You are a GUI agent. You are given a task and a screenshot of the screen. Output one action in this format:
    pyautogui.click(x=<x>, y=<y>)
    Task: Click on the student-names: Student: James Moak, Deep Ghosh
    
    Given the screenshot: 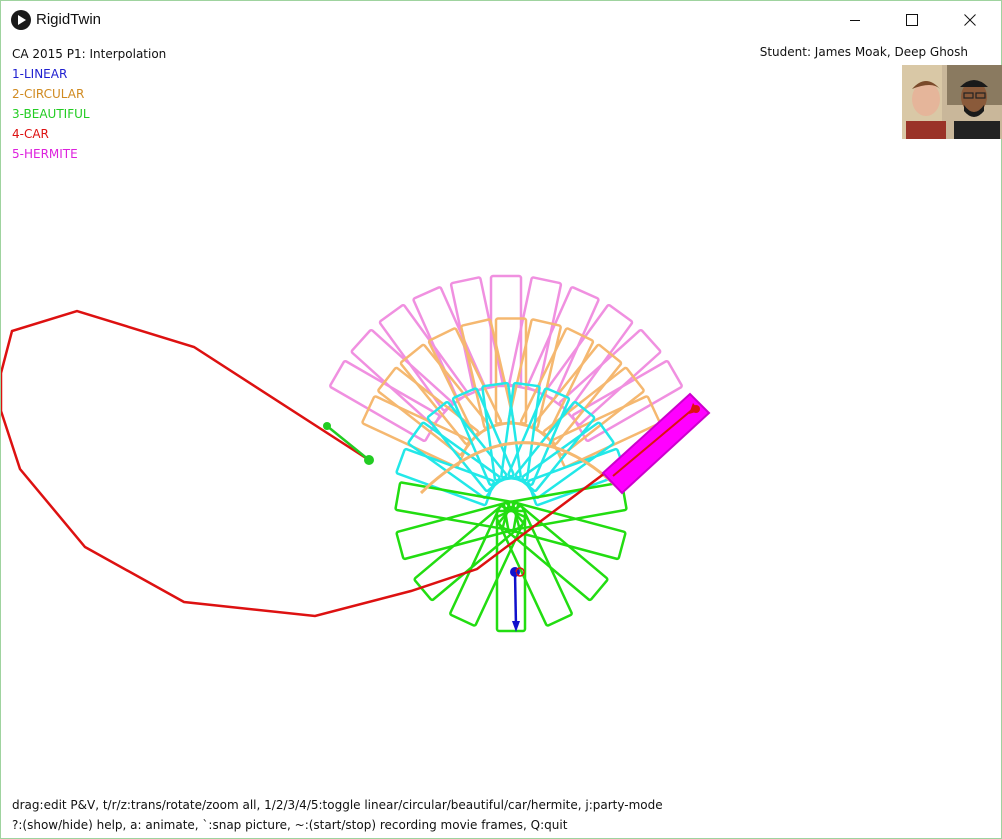 What is the action you would take?
    pyautogui.click(x=863, y=52)
    